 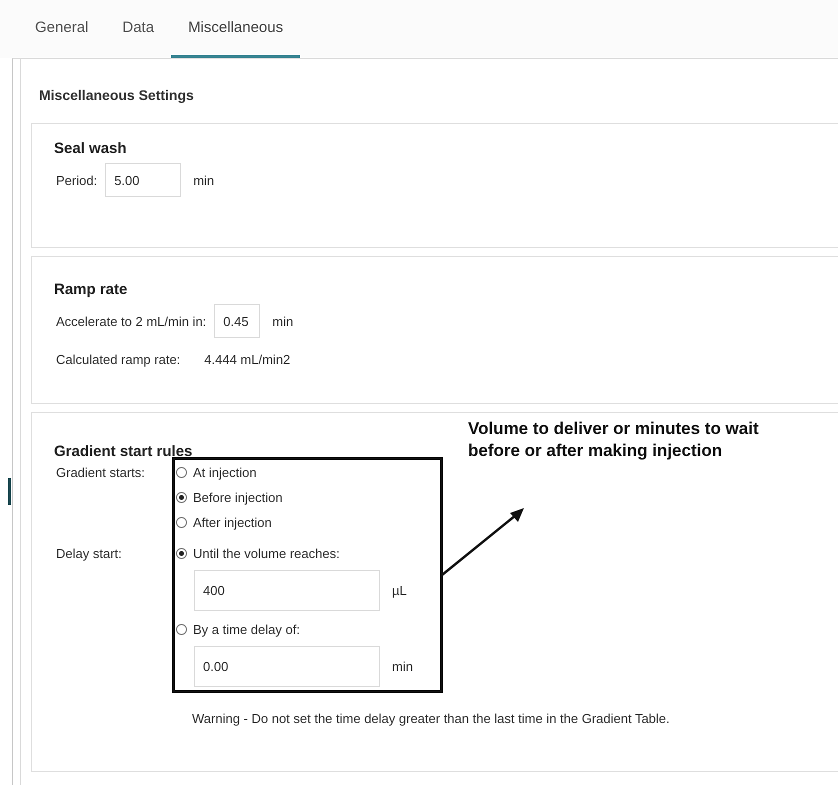 I want to click on focus-marker, so click(x=9, y=491).